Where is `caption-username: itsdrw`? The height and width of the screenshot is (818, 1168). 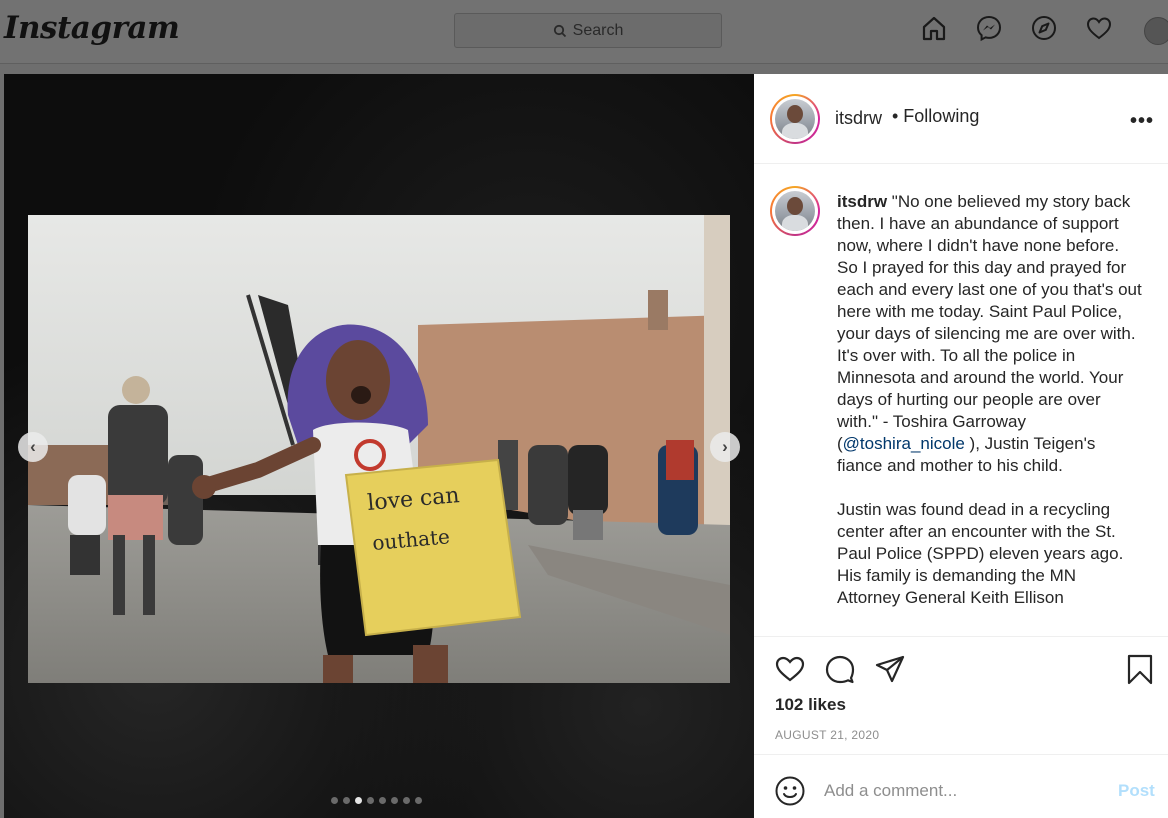
caption-username: itsdrw is located at coordinates (862, 201).